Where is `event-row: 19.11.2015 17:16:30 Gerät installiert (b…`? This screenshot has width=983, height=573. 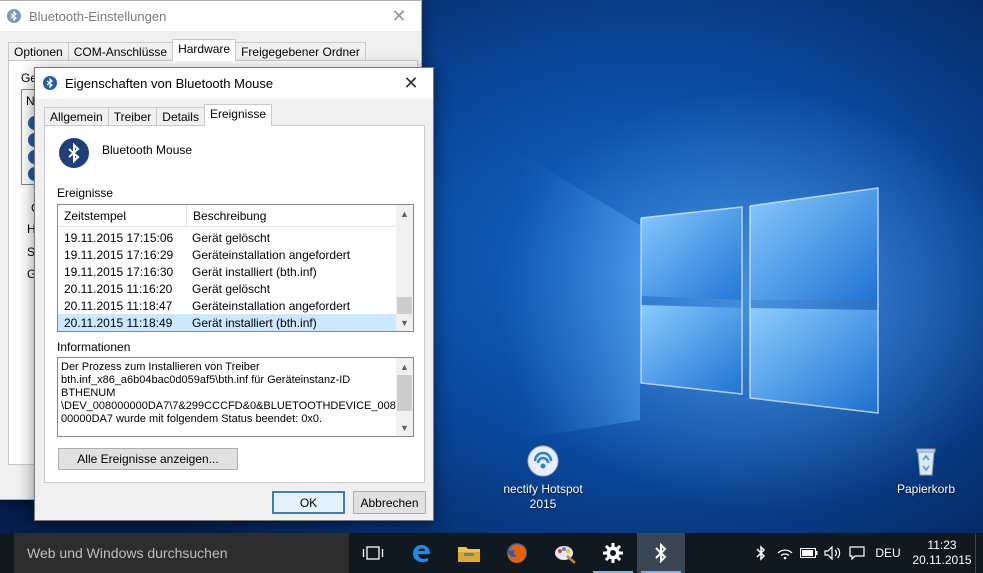 event-row: 19.11.2015 17:16:30 Gerät installiert (b… is located at coordinates (228, 271).